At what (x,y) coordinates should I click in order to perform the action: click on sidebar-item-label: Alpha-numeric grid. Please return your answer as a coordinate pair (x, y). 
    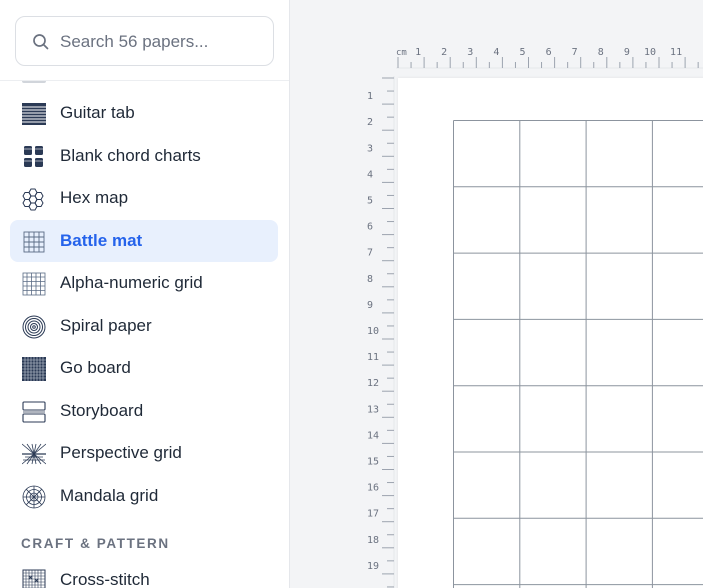
    Looking at the image, I should click on (131, 282).